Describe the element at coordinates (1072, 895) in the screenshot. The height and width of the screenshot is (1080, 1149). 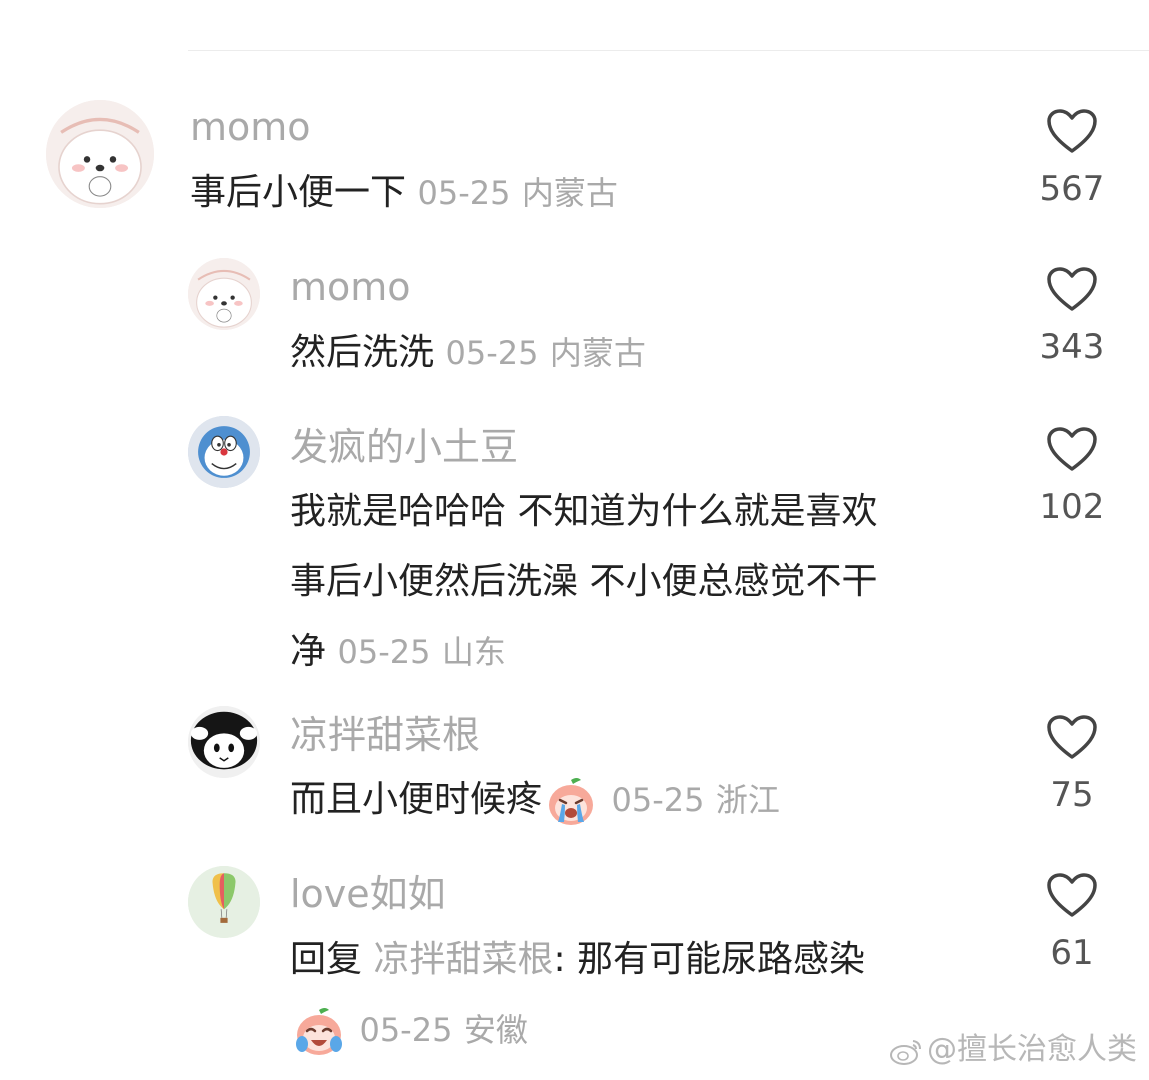
I see `heart-icon` at that location.